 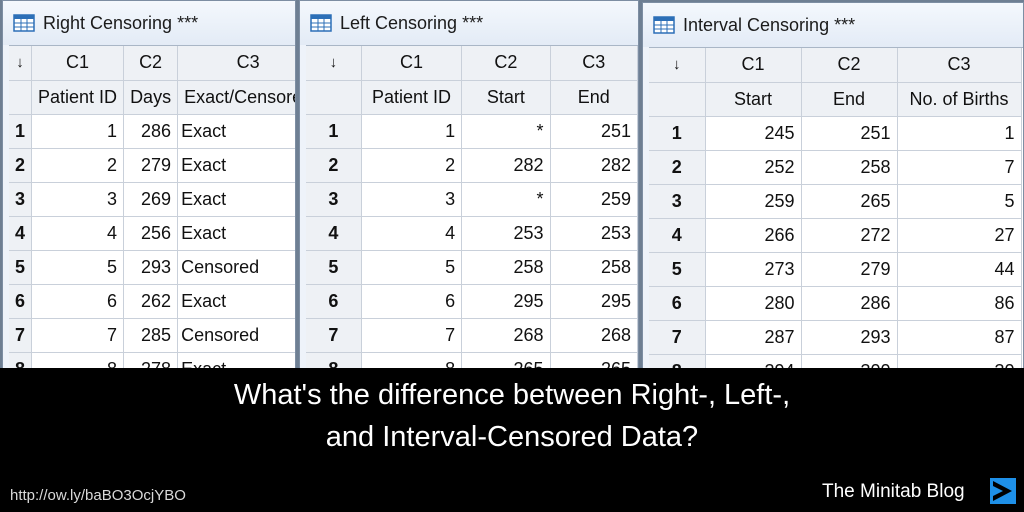 What do you see at coordinates (959, 337) in the screenshot?
I see `data-cell: 87` at bounding box center [959, 337].